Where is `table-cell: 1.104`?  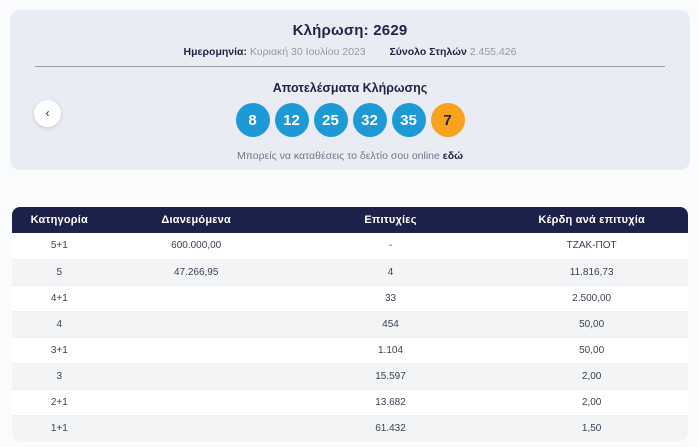 table-cell: 1.104 is located at coordinates (390, 349).